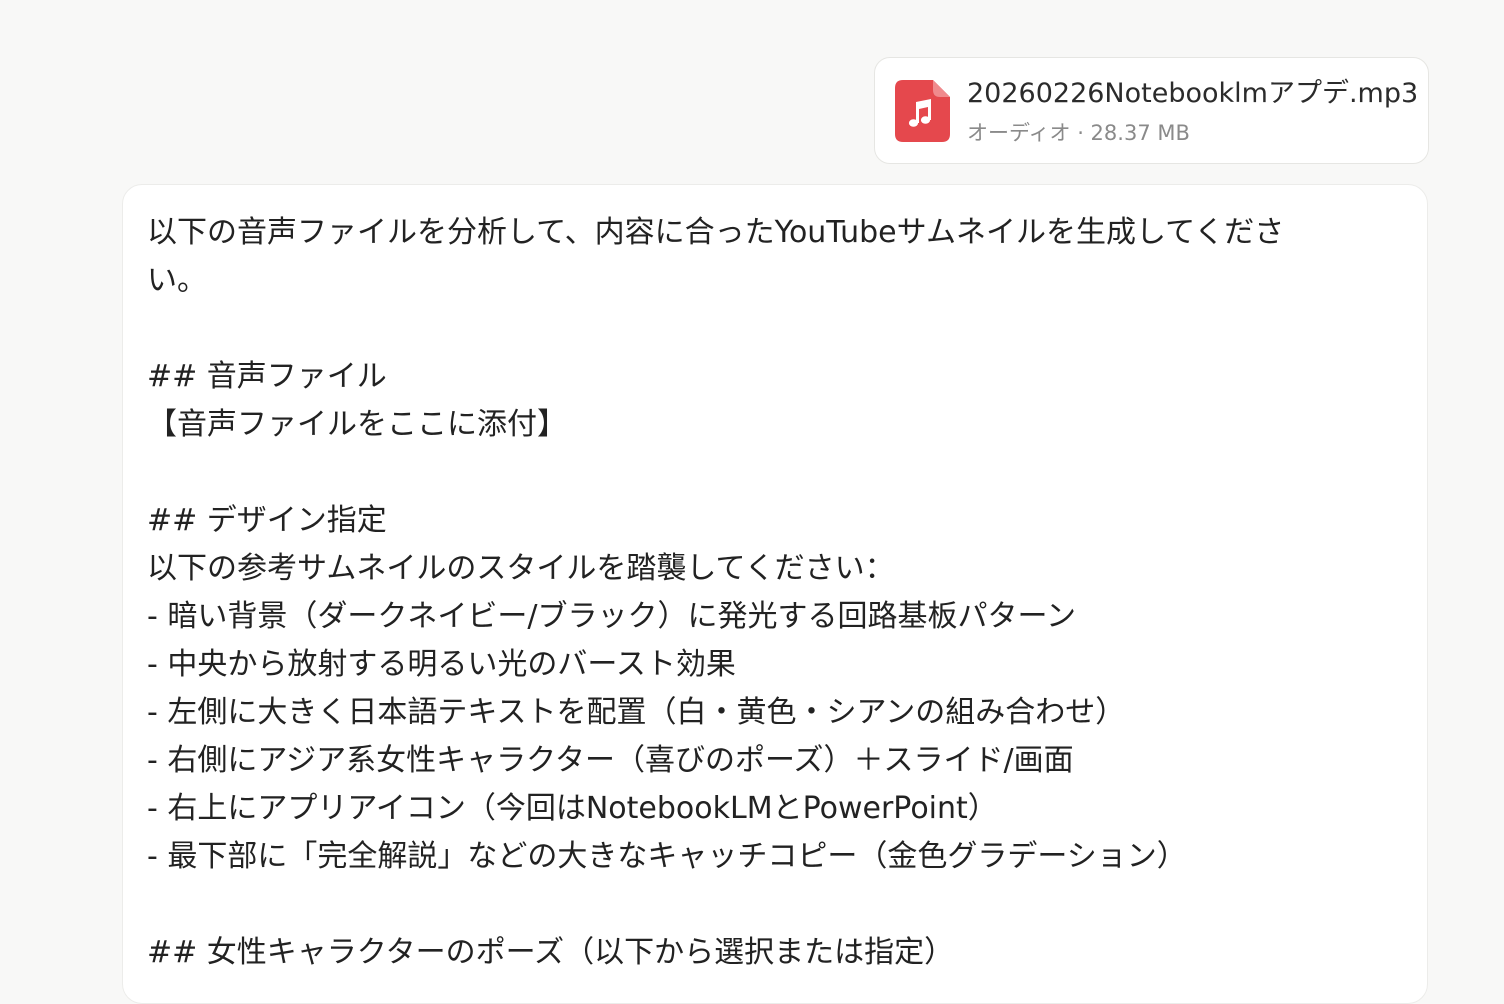  What do you see at coordinates (357, 424) in the screenshot?
I see `message-line: 【音声ファイルをここに添付】` at bounding box center [357, 424].